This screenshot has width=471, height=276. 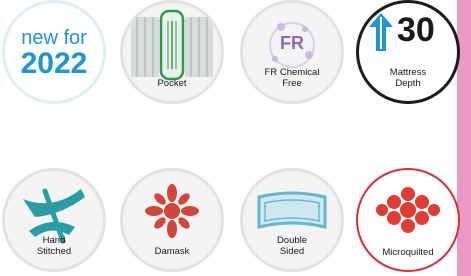 What do you see at coordinates (292, 72) in the screenshot?
I see `fr-caption-line1: FR Chemical` at bounding box center [292, 72].